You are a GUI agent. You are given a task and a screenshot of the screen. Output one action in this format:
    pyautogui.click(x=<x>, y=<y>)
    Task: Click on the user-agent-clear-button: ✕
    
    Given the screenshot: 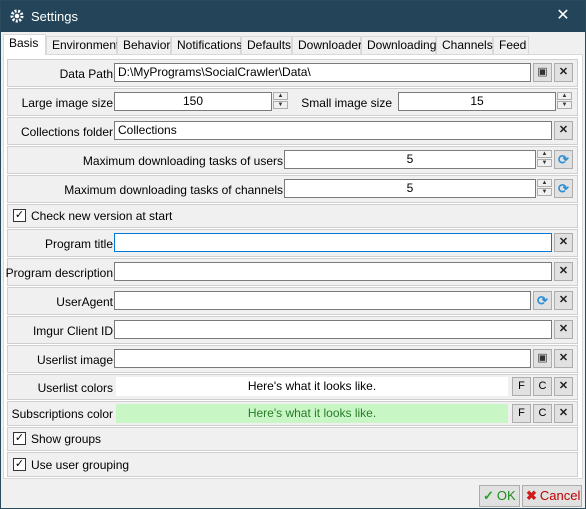 What is the action you would take?
    pyautogui.click(x=563, y=300)
    